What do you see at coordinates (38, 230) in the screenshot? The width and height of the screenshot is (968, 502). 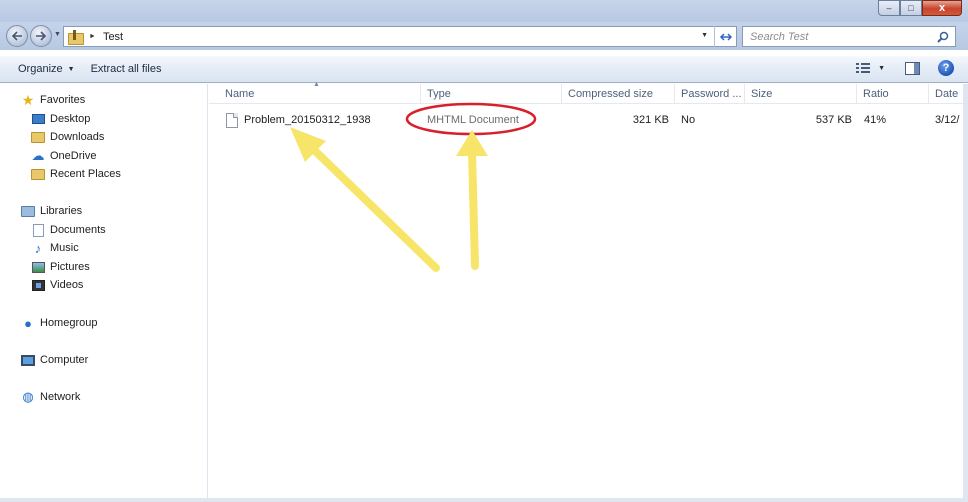 I see `documents-icon` at bounding box center [38, 230].